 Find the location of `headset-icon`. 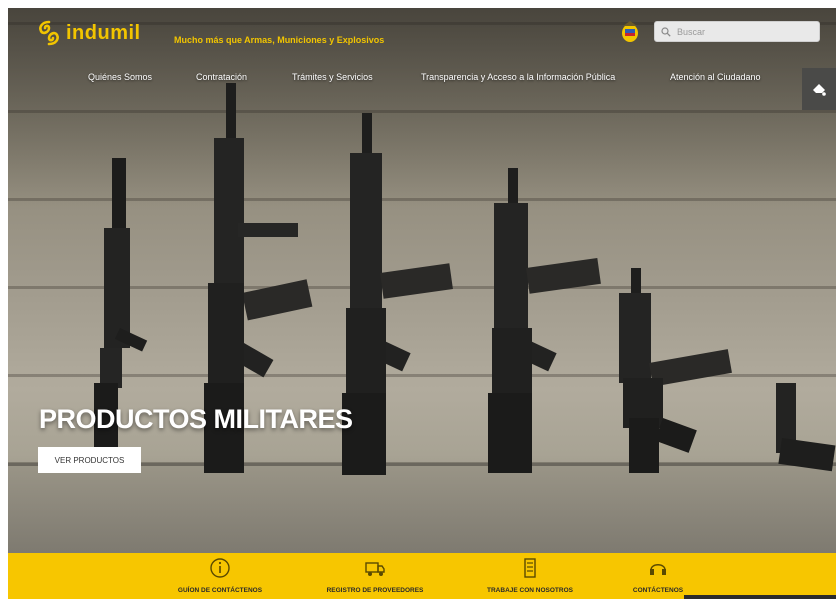

headset-icon is located at coordinates (658, 569).